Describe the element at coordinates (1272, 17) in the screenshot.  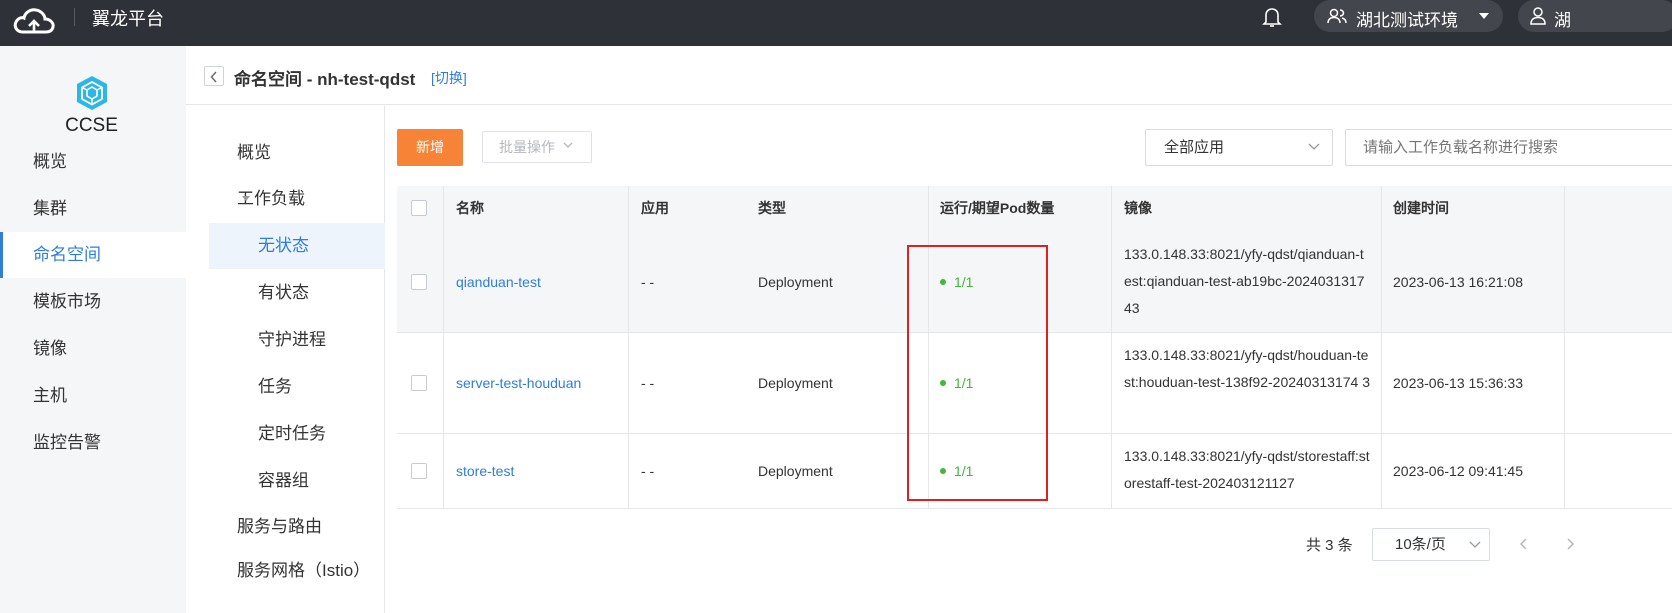
I see `bell-icon` at that location.